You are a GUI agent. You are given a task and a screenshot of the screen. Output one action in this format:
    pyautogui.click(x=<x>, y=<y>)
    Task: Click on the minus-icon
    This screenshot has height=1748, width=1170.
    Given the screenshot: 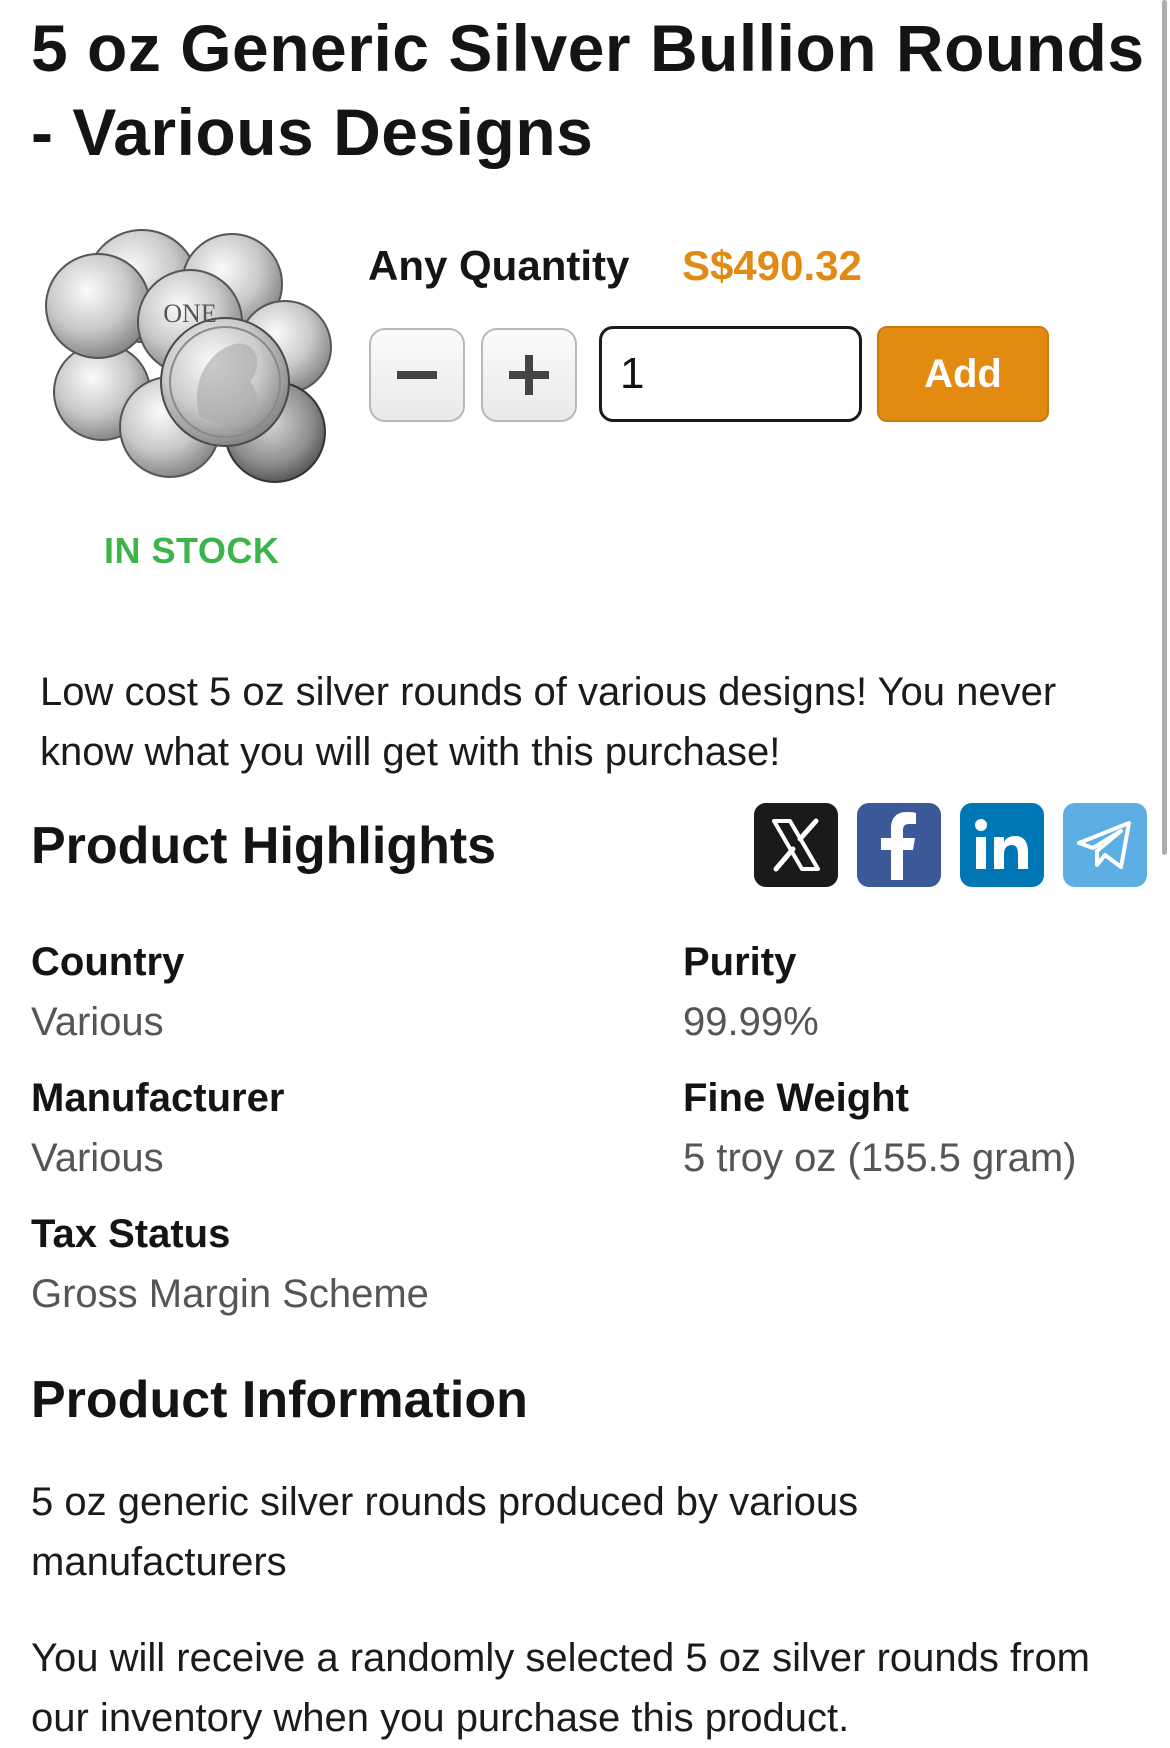 What is the action you would take?
    pyautogui.click(x=417, y=375)
    